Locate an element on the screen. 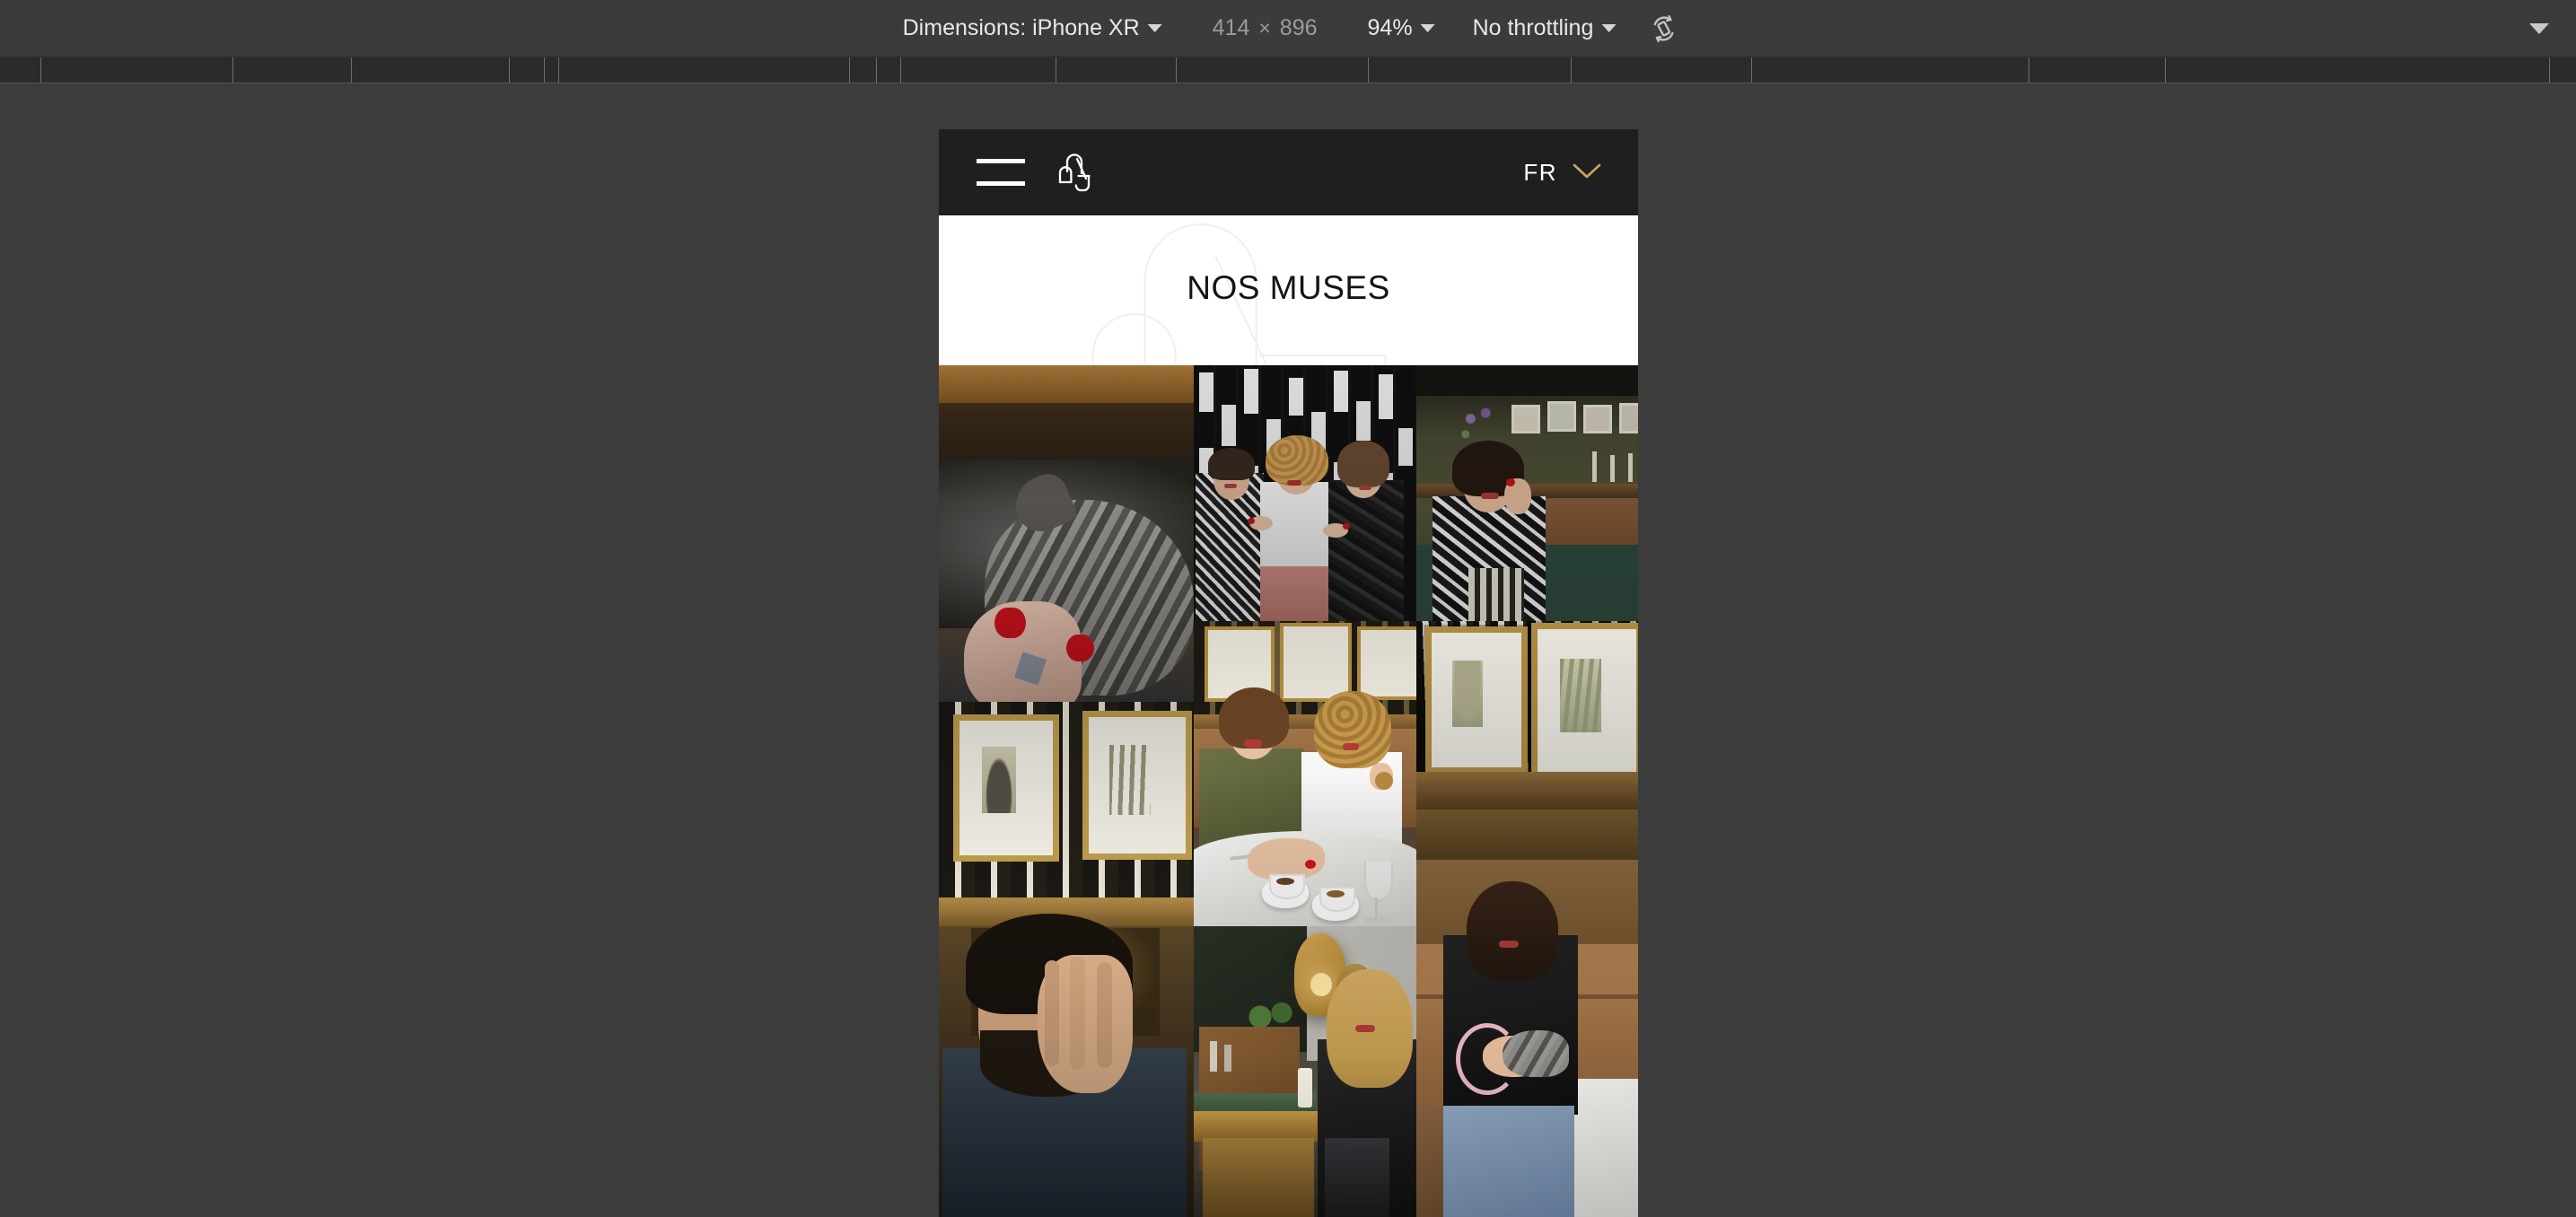 The image size is (2576, 1217). photo-two-women-table is located at coordinates (1305, 773).